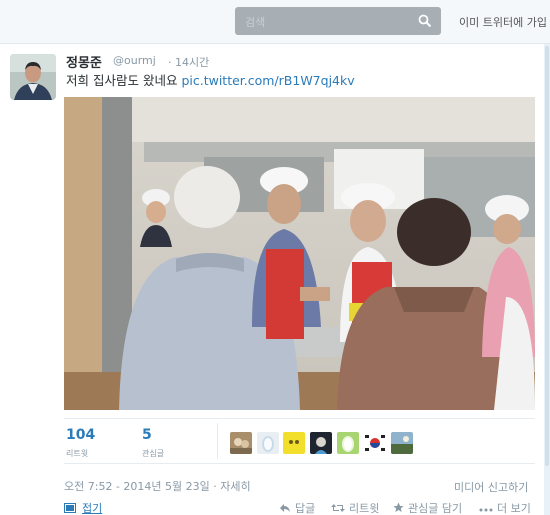 This screenshot has height=515, width=550. Describe the element at coordinates (514, 508) in the screenshot. I see `more-label: 더 보기` at that location.